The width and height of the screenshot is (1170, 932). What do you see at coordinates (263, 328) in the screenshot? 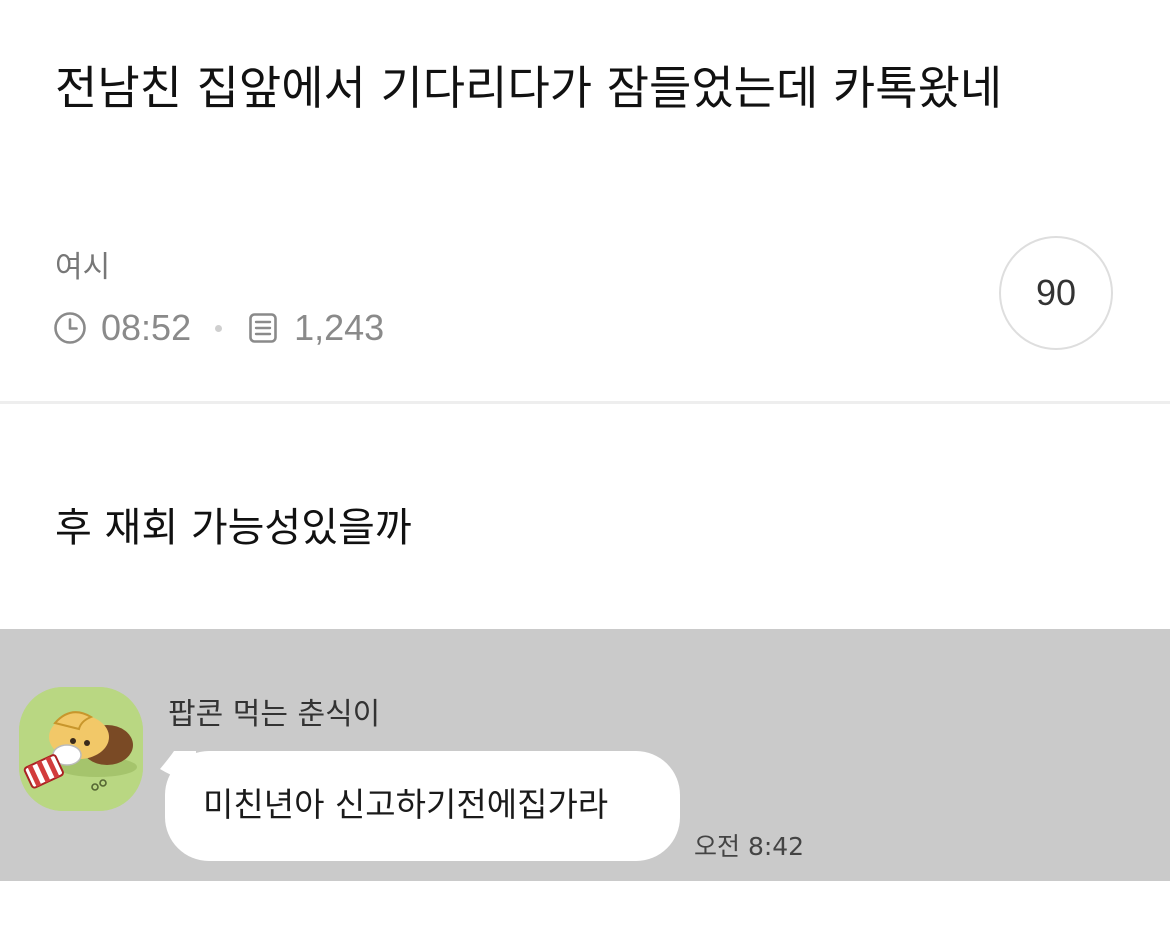
I see `document-icon` at bounding box center [263, 328].